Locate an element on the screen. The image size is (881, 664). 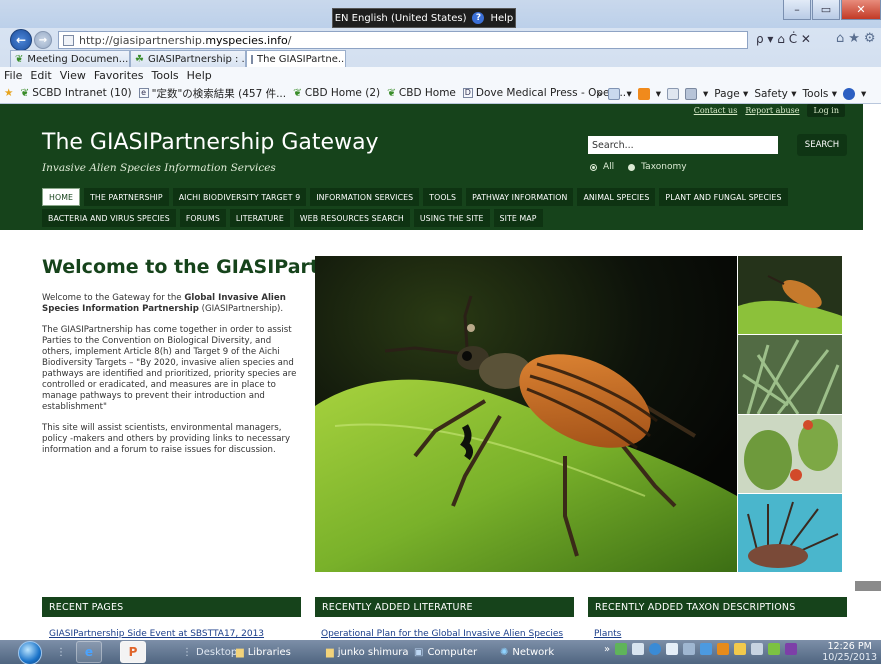
help-label: Help is located at coordinates (501, 18).